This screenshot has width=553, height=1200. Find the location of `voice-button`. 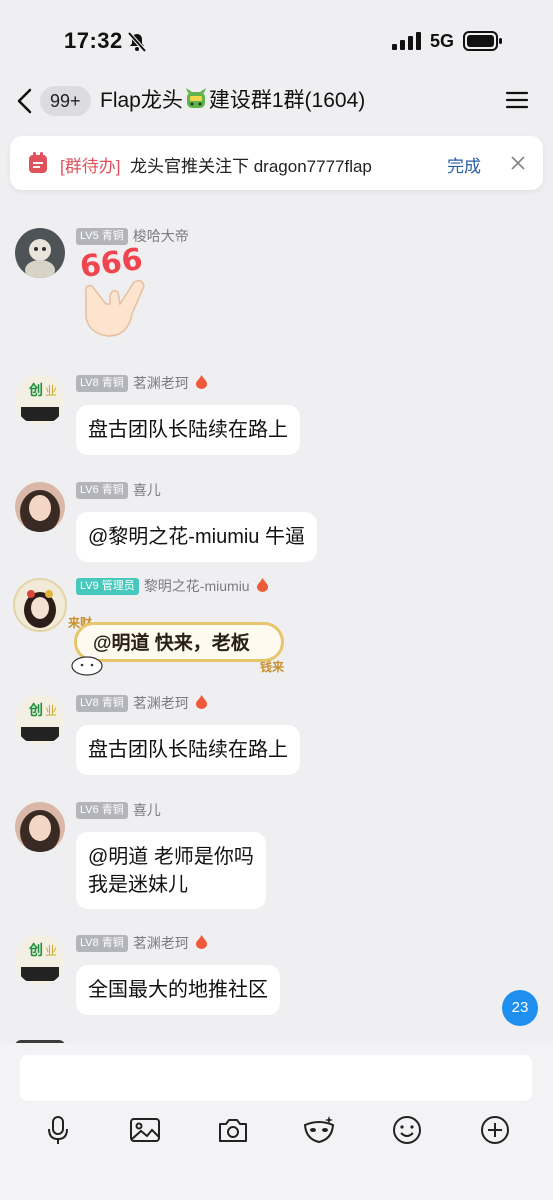

voice-button is located at coordinates (58, 1130).